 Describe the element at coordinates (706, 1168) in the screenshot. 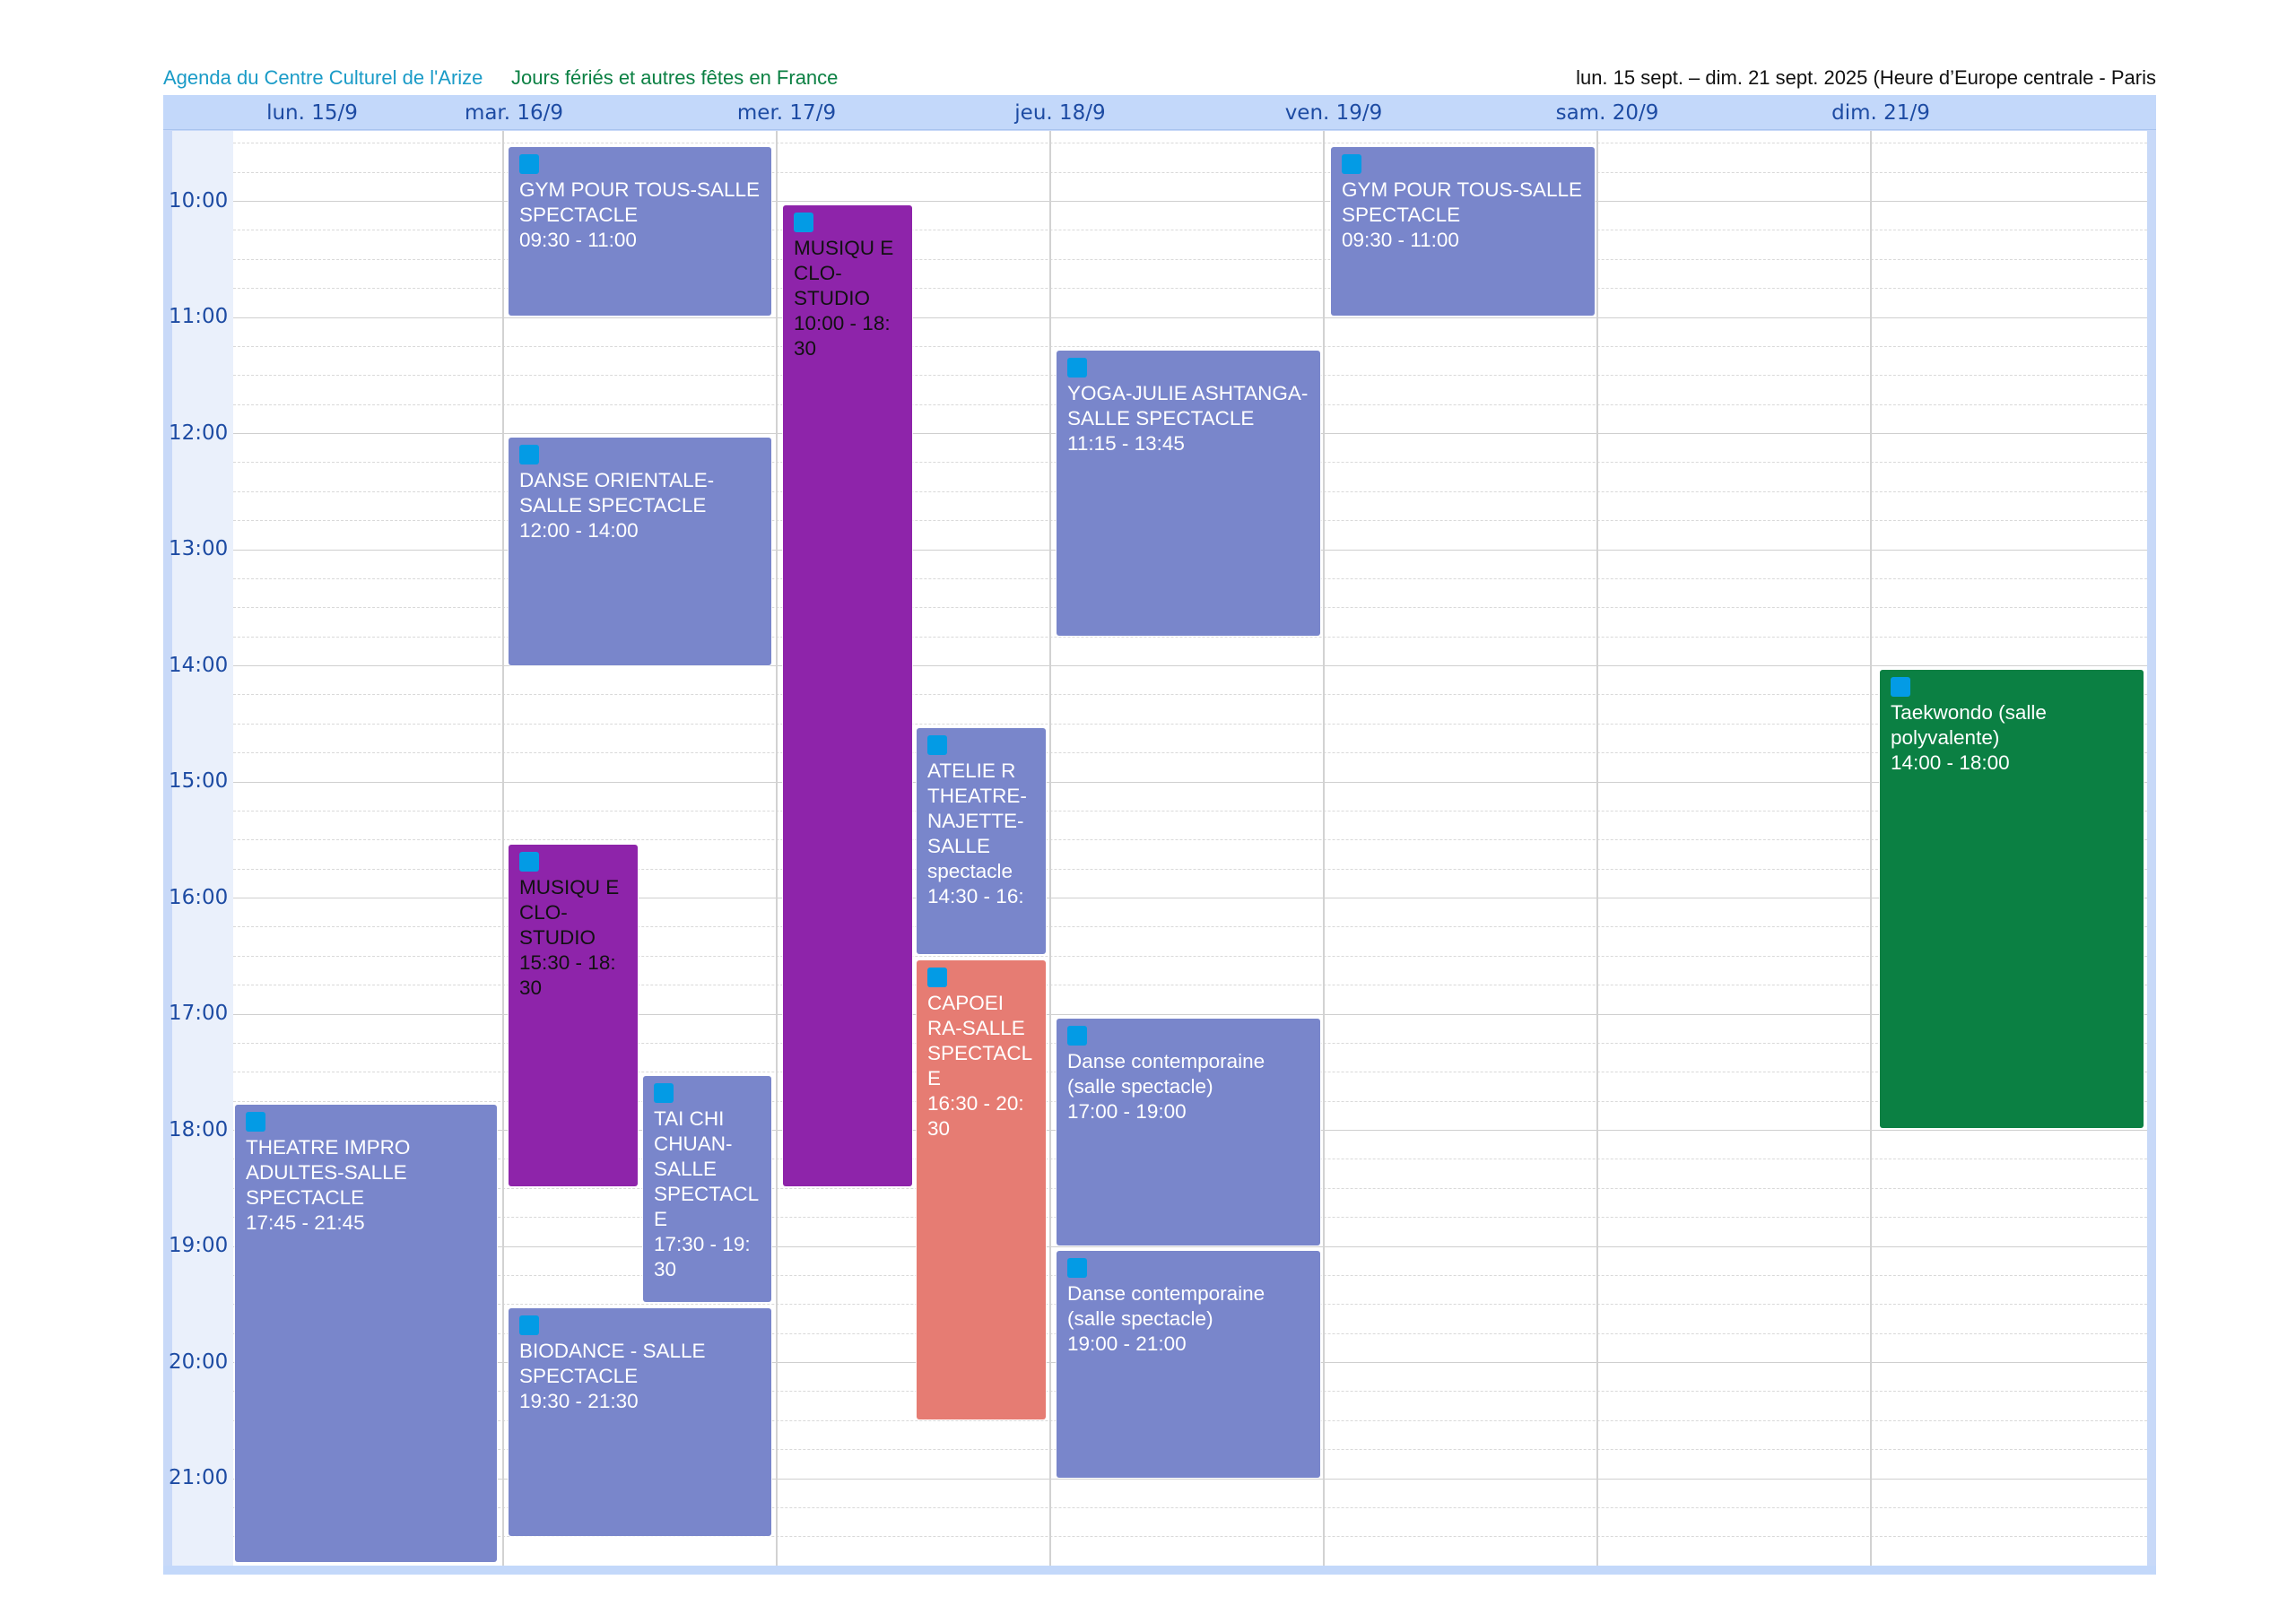

I see `event-title: TAI CHI CHUAN-SALLE SPECTACL E` at that location.